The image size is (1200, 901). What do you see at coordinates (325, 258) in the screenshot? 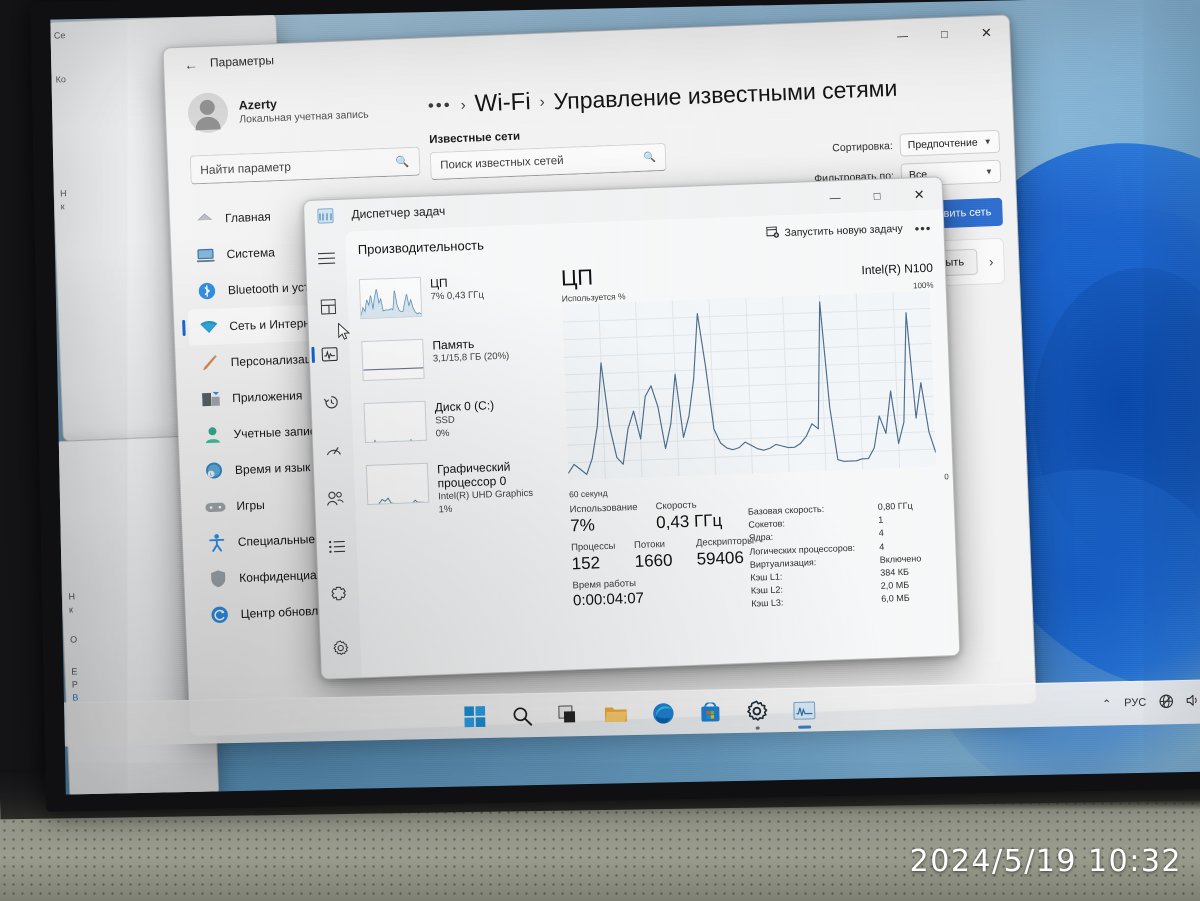
I see `hamburger-menu-icon` at bounding box center [325, 258].